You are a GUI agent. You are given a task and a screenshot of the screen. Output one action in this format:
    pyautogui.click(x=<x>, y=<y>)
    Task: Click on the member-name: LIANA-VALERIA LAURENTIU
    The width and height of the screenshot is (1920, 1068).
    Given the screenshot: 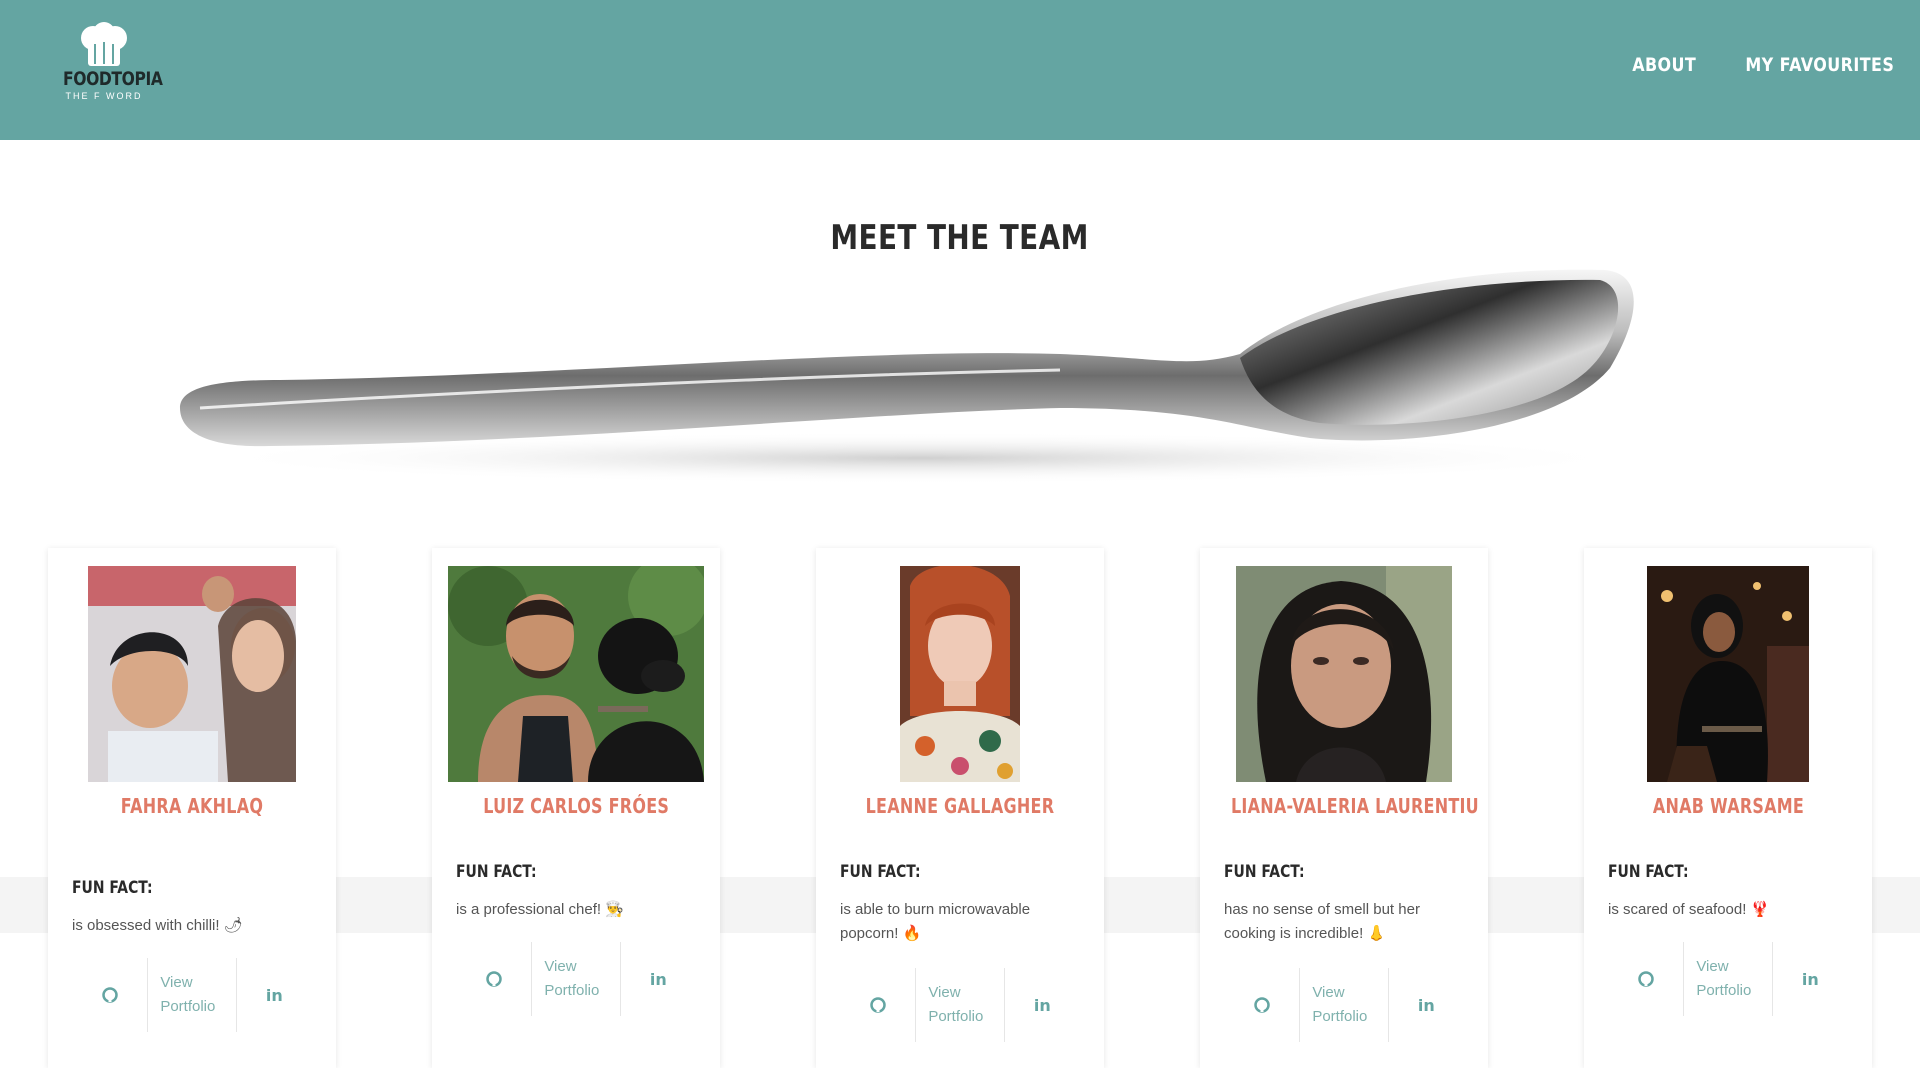 What is the action you would take?
    pyautogui.click(x=1354, y=806)
    